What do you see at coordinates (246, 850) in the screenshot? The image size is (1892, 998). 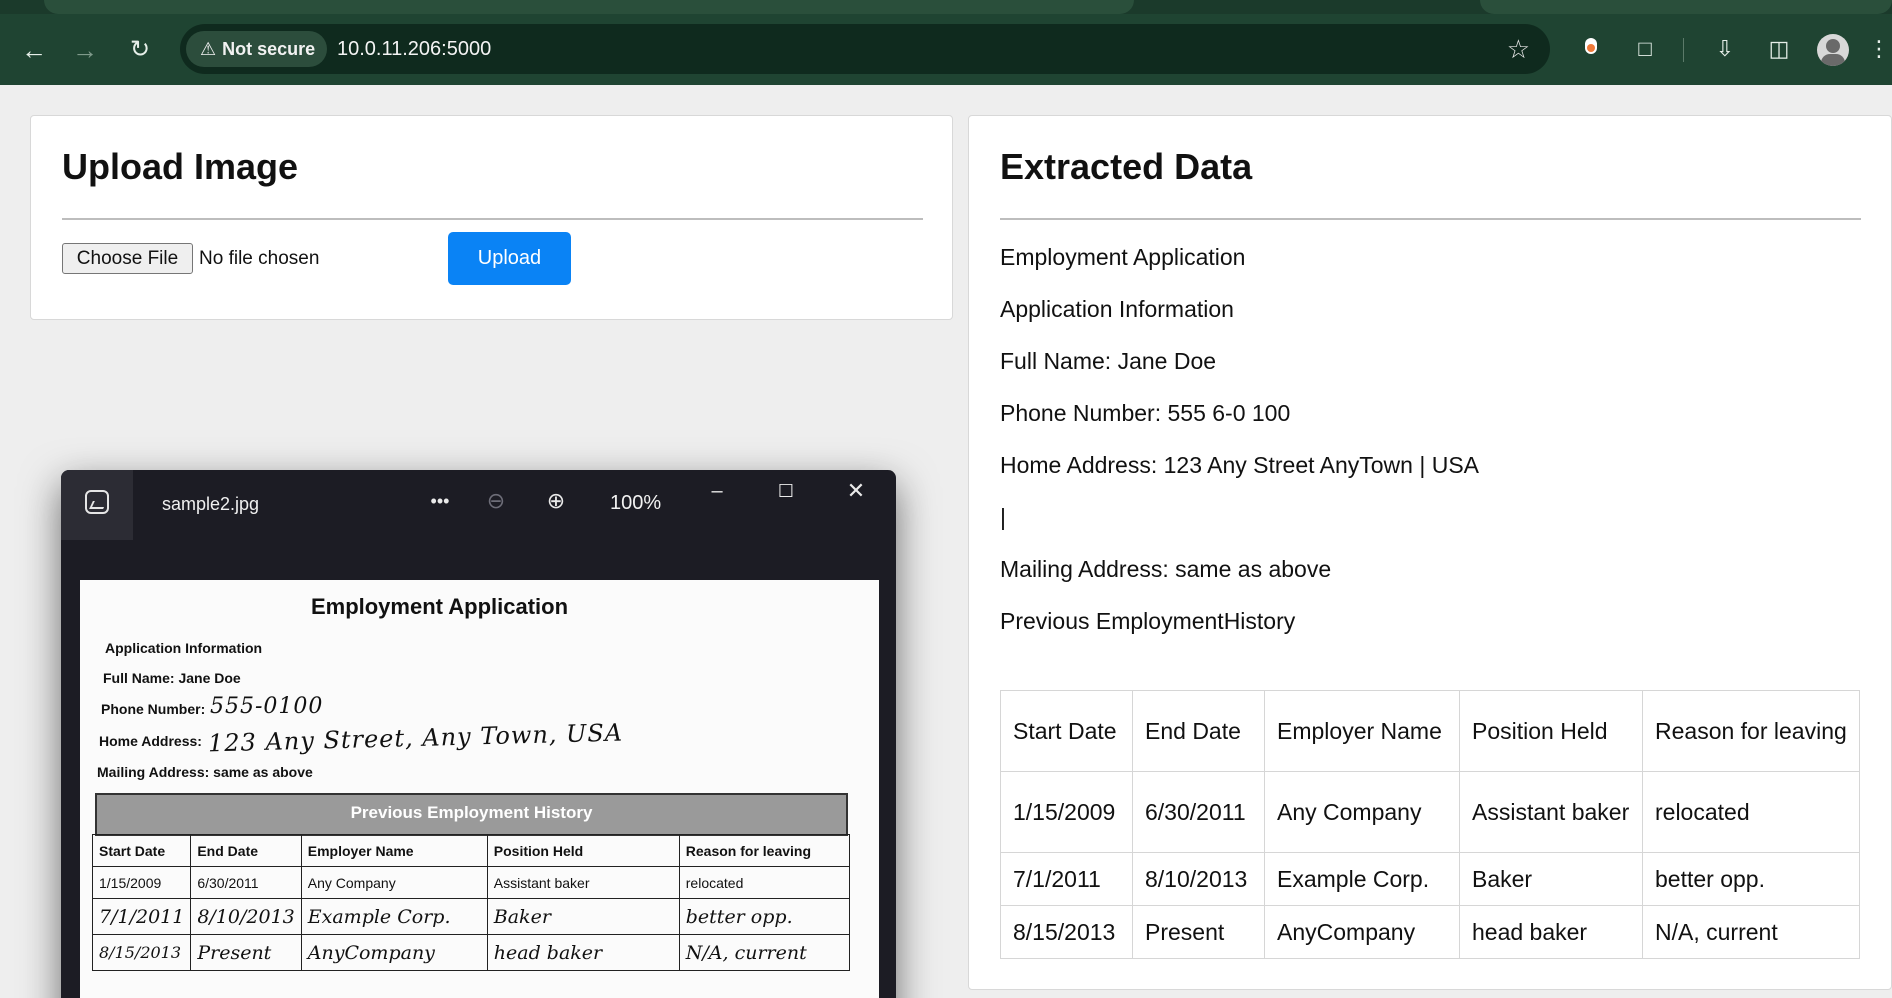 I see `doc-cell: End Date` at bounding box center [246, 850].